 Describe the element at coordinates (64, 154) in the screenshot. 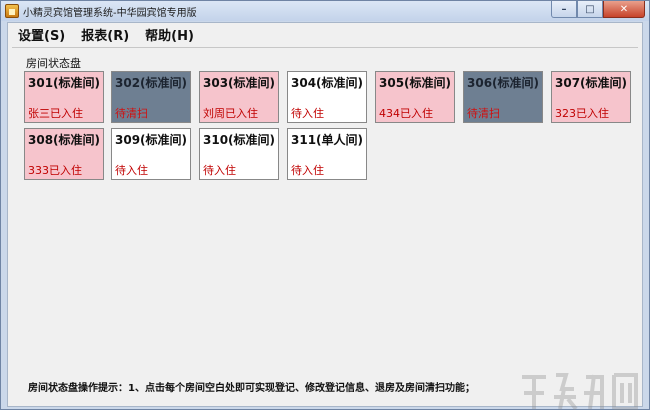

I see `room-tile-308: 308(标准间) 333已入住` at that location.